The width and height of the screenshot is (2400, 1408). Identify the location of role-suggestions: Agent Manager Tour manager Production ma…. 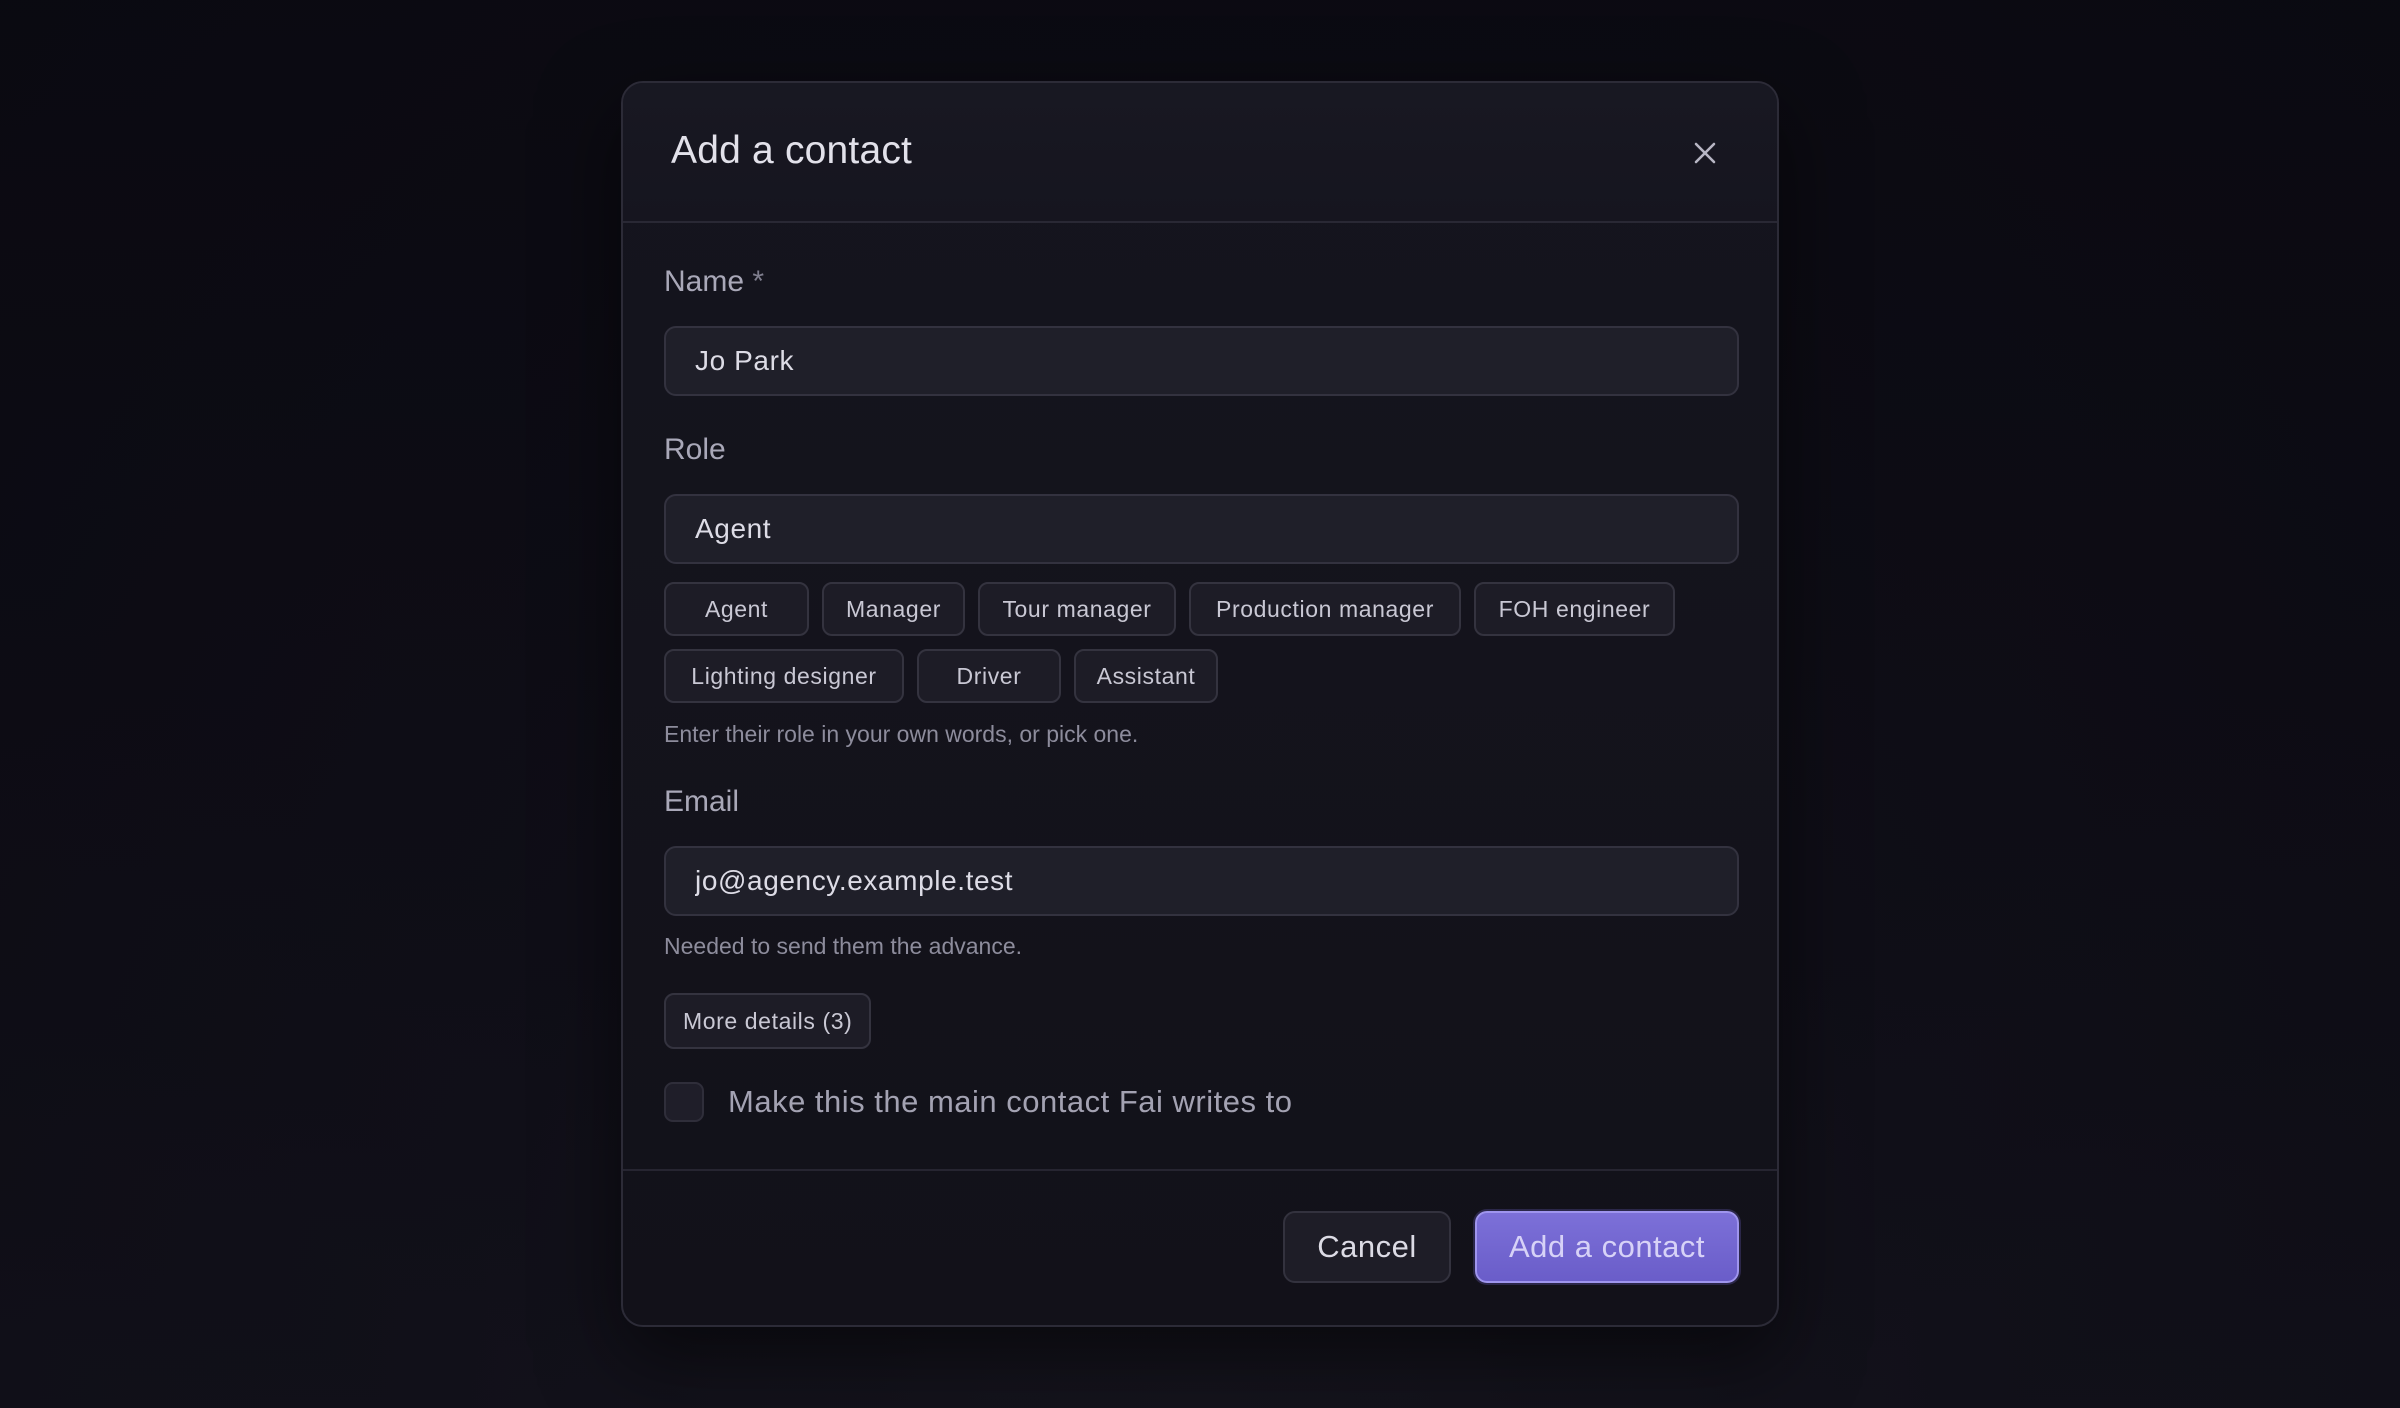
(1204, 649).